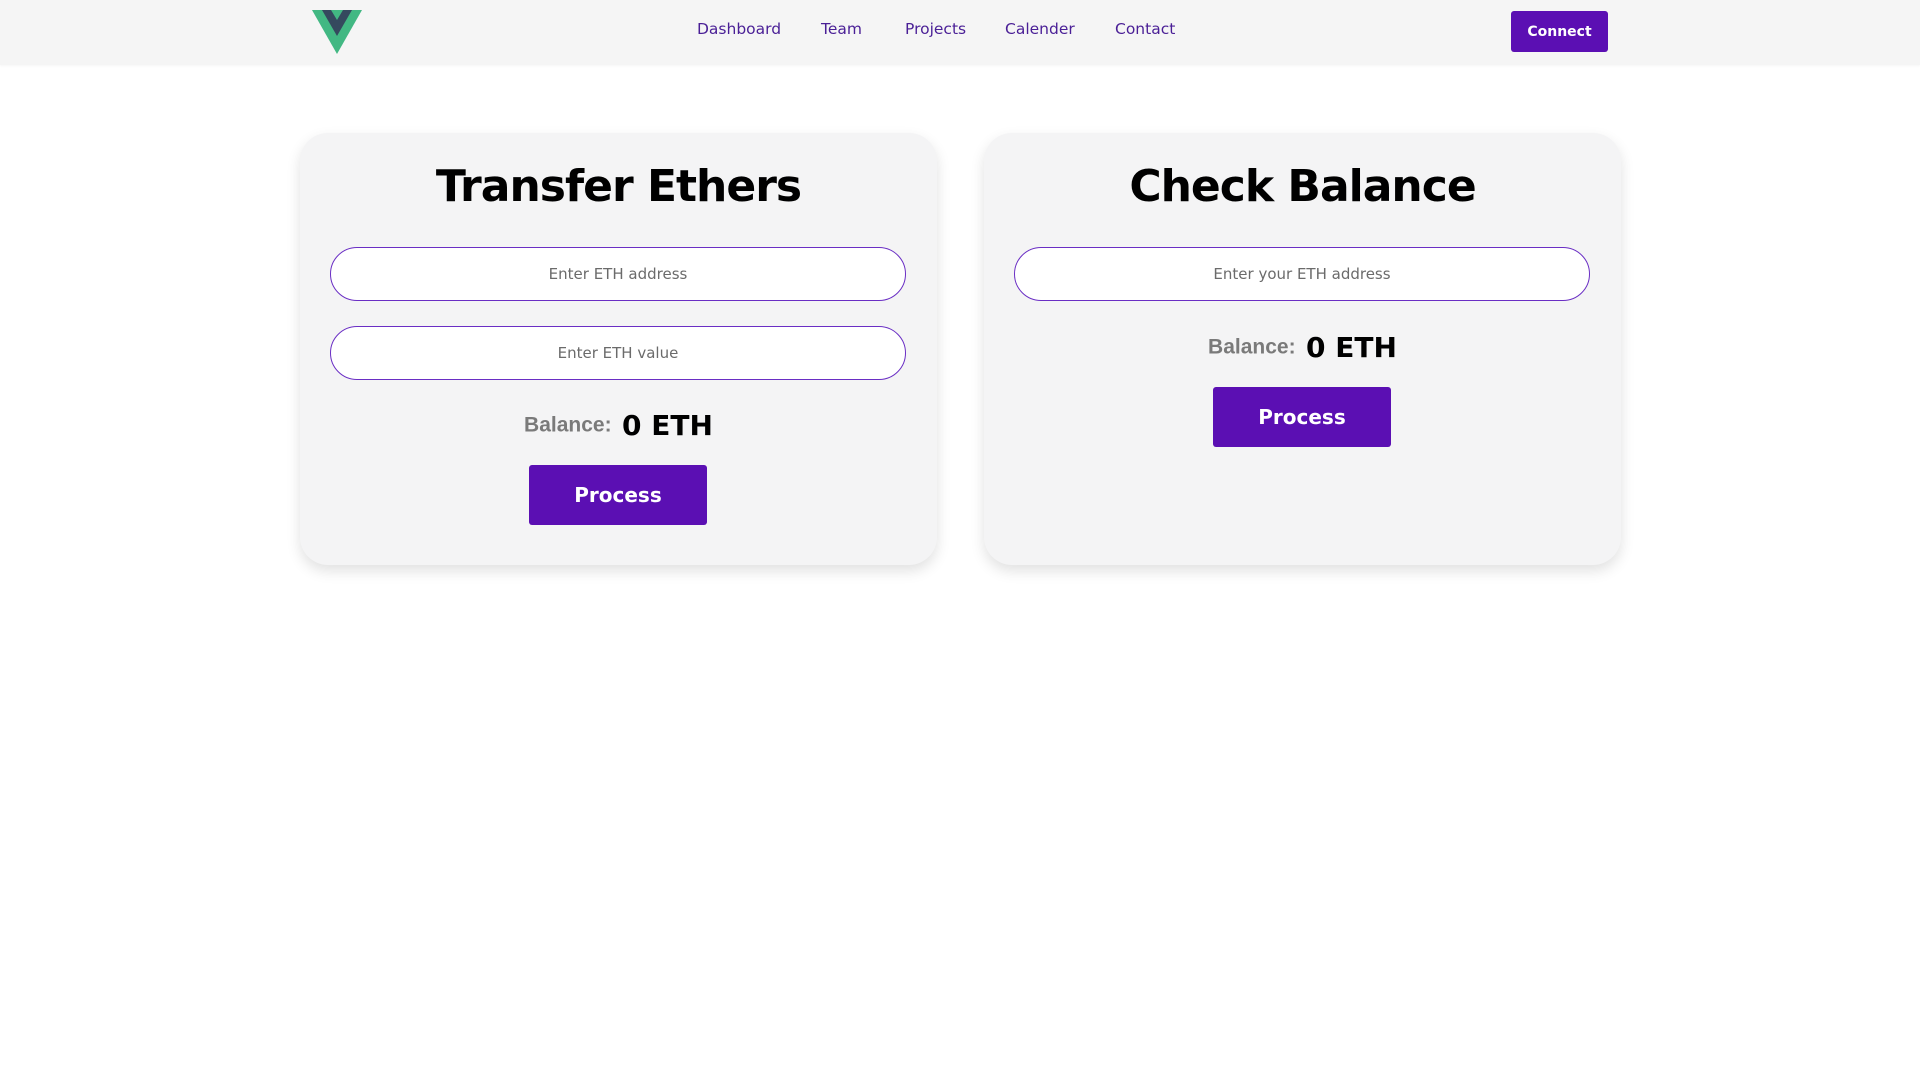 This screenshot has width=1920, height=1080. I want to click on nav-links: Dashboard Team Projects Calender Contact, so click(960, 31).